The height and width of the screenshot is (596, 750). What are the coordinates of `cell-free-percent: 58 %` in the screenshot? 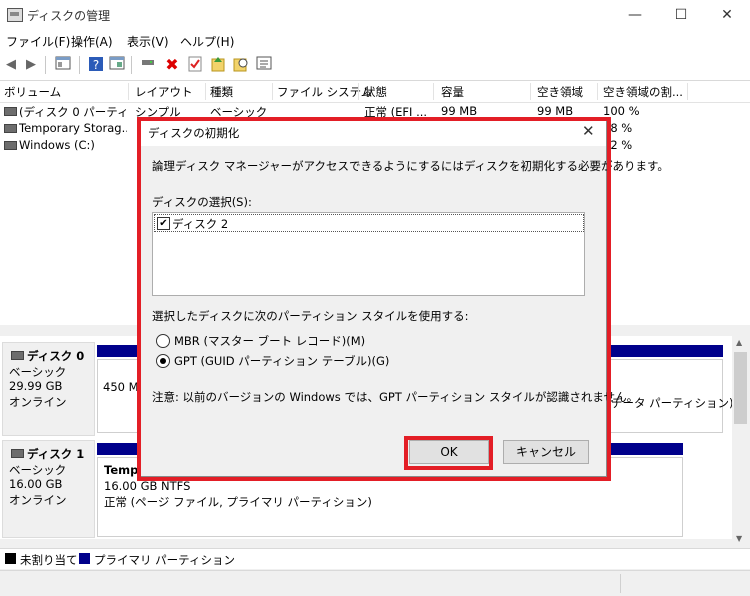 It's located at (618, 128).